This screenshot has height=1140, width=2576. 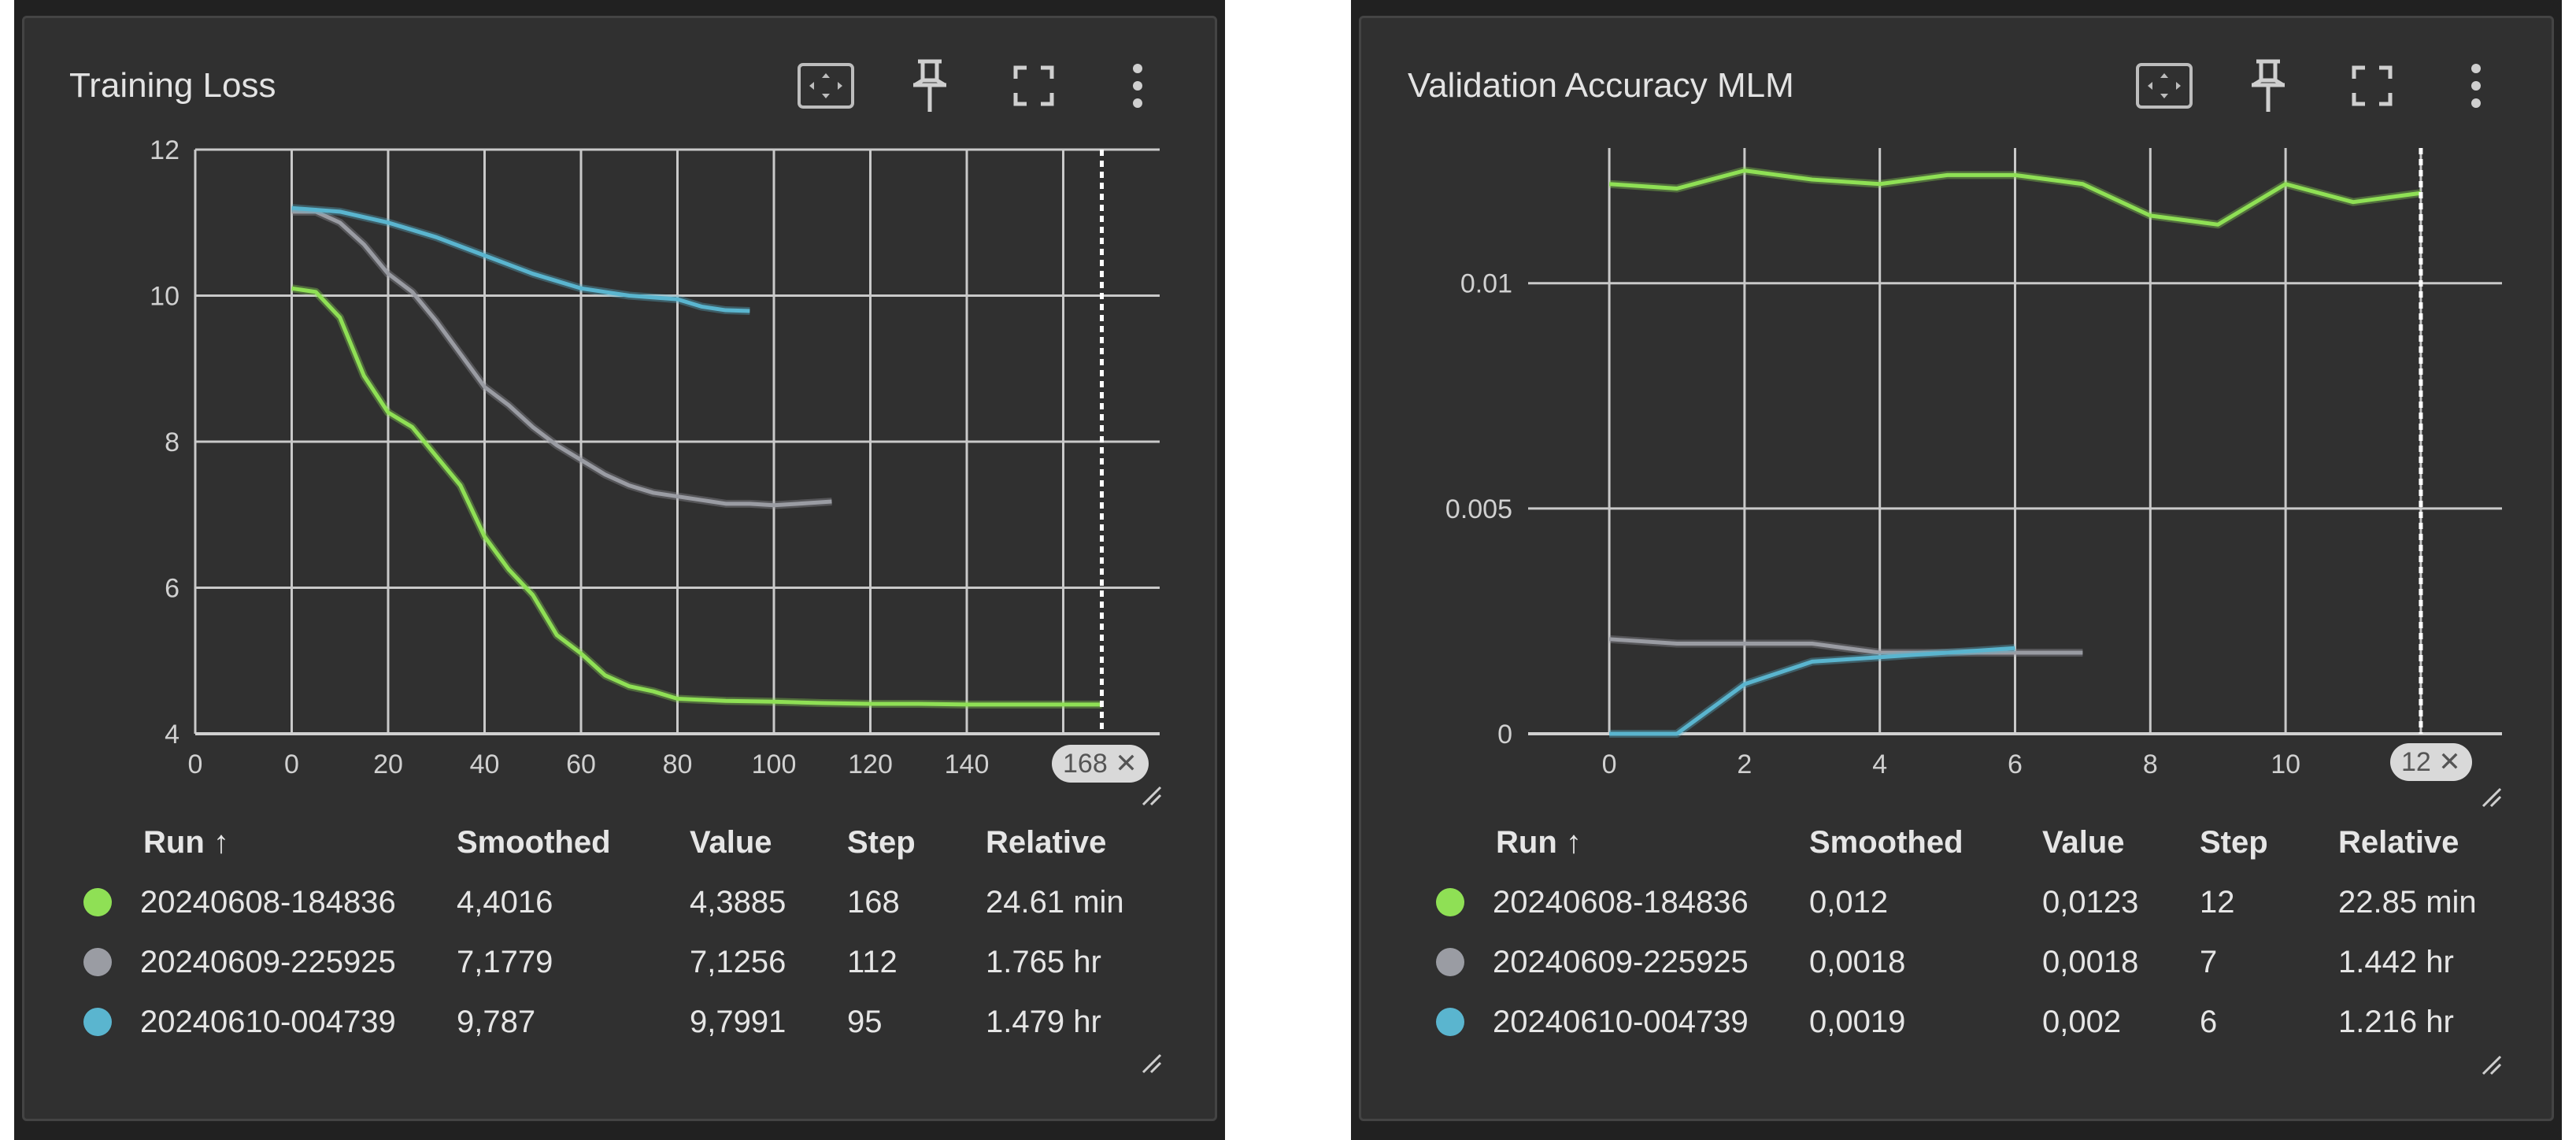 What do you see at coordinates (2209, 962) in the screenshot?
I see `step-value: 7` at bounding box center [2209, 962].